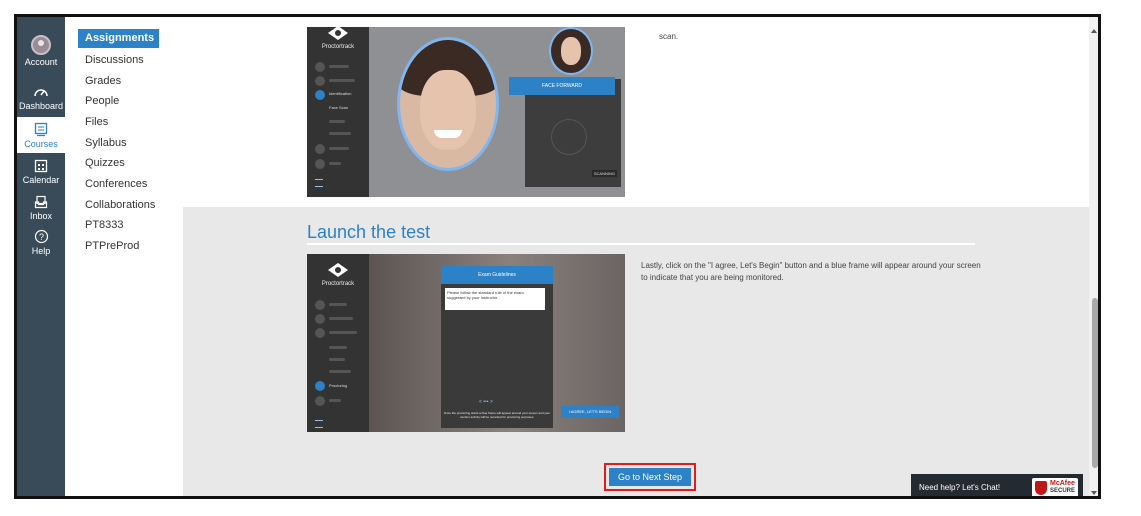  I want to click on proctortrack-sidebar: Proctortrack Proctoring, so click(338, 343).